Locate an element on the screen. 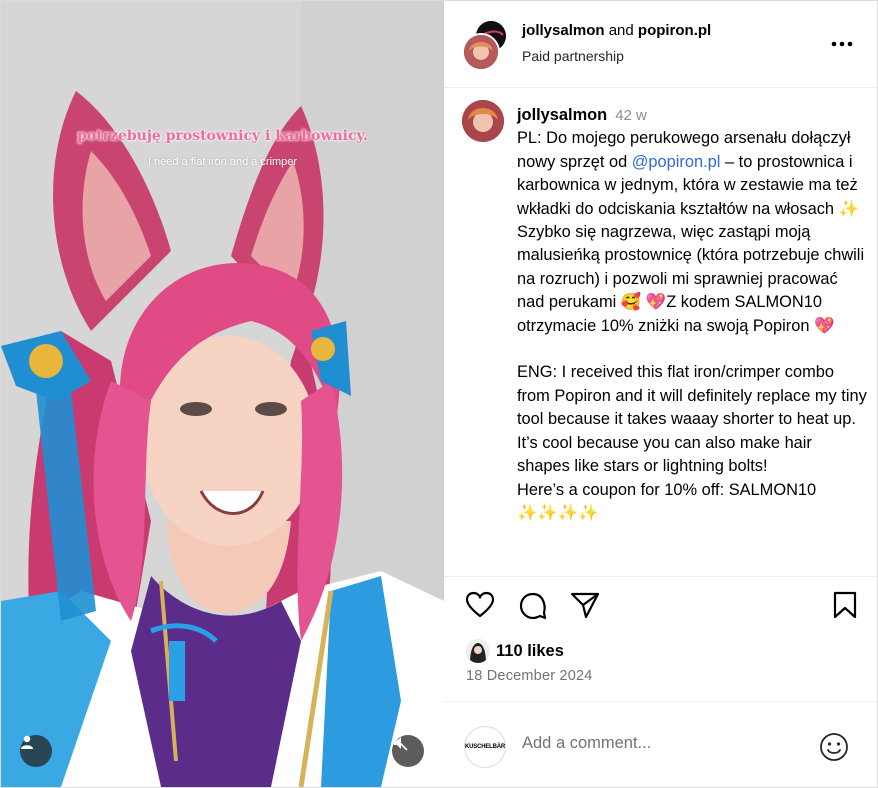  comment-button is located at coordinates (533, 608).